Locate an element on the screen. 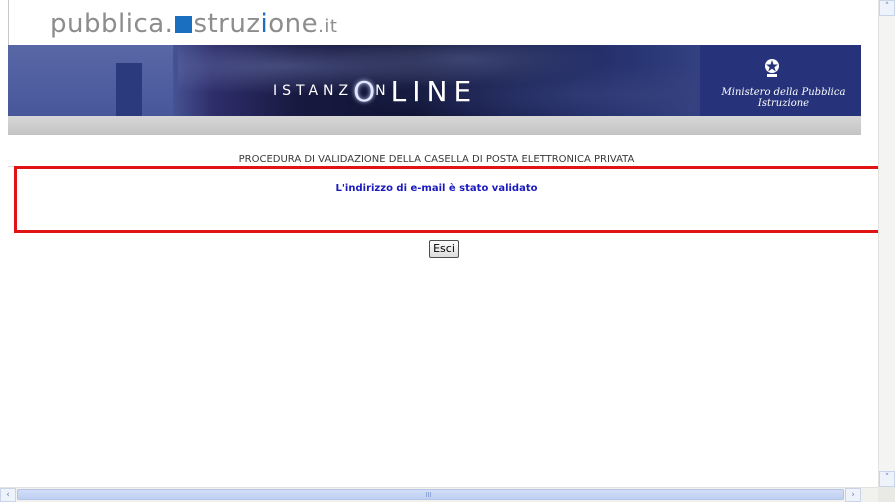  vertical-scrollbar: ˄ ˅ is located at coordinates (886, 243).